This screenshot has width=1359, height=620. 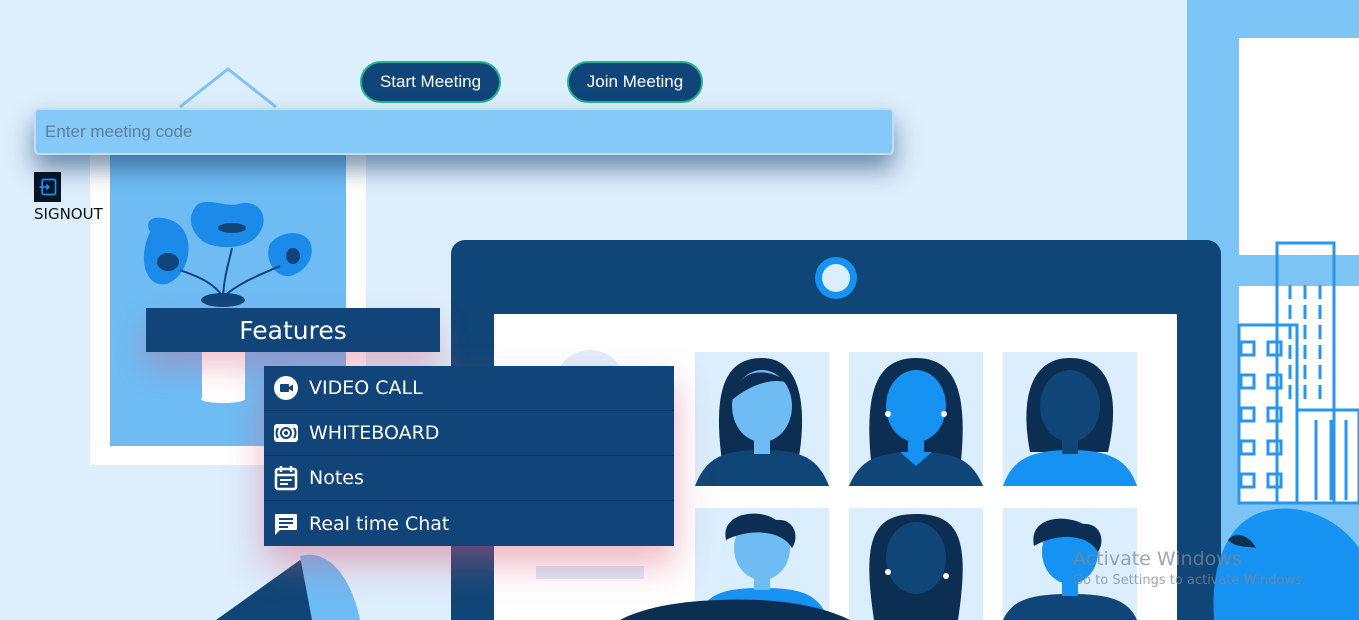 I want to click on notes-icon, so click(x=286, y=478).